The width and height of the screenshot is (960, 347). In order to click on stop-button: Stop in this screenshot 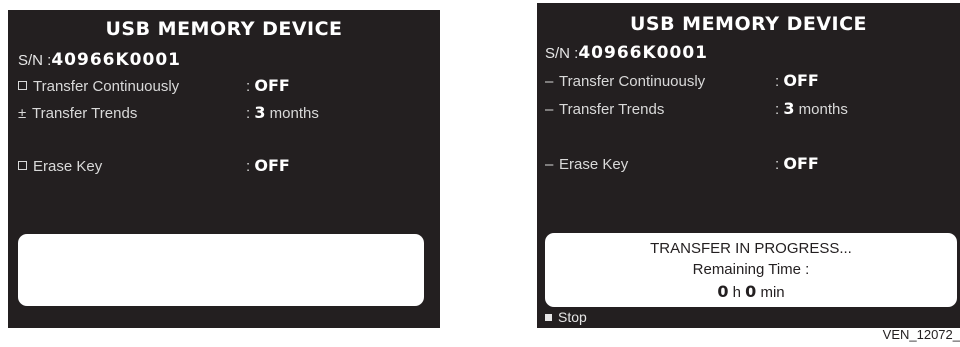, I will do `click(566, 317)`.